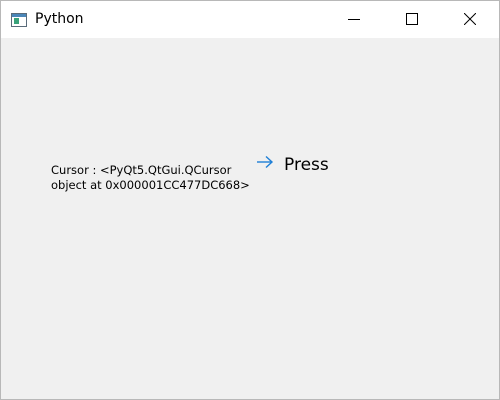 This screenshot has height=400, width=500. Describe the element at coordinates (250, 19) in the screenshot. I see `title-bar: Python` at that location.